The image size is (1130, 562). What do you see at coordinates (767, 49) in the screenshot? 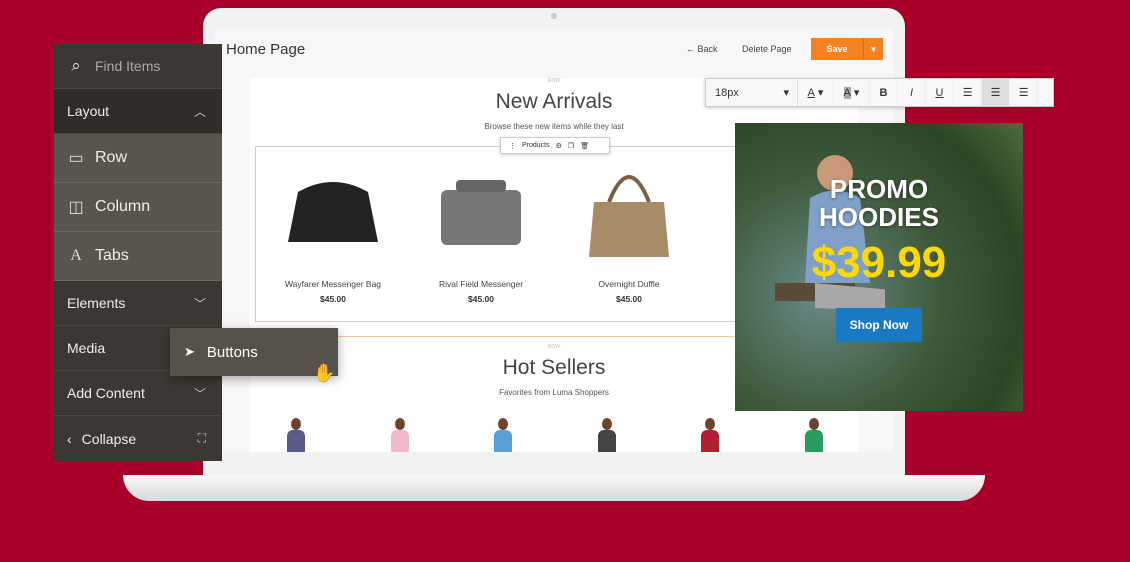
I see `delete-page-link: Delete Page` at bounding box center [767, 49].